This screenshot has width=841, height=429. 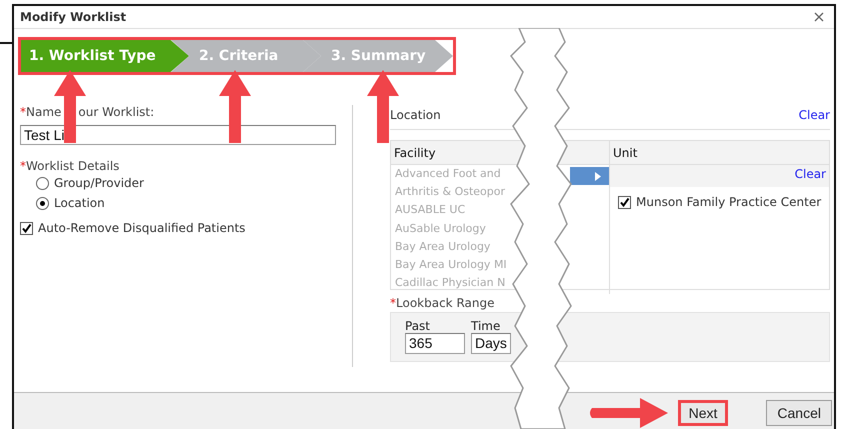 I want to click on close-icon, so click(x=819, y=17).